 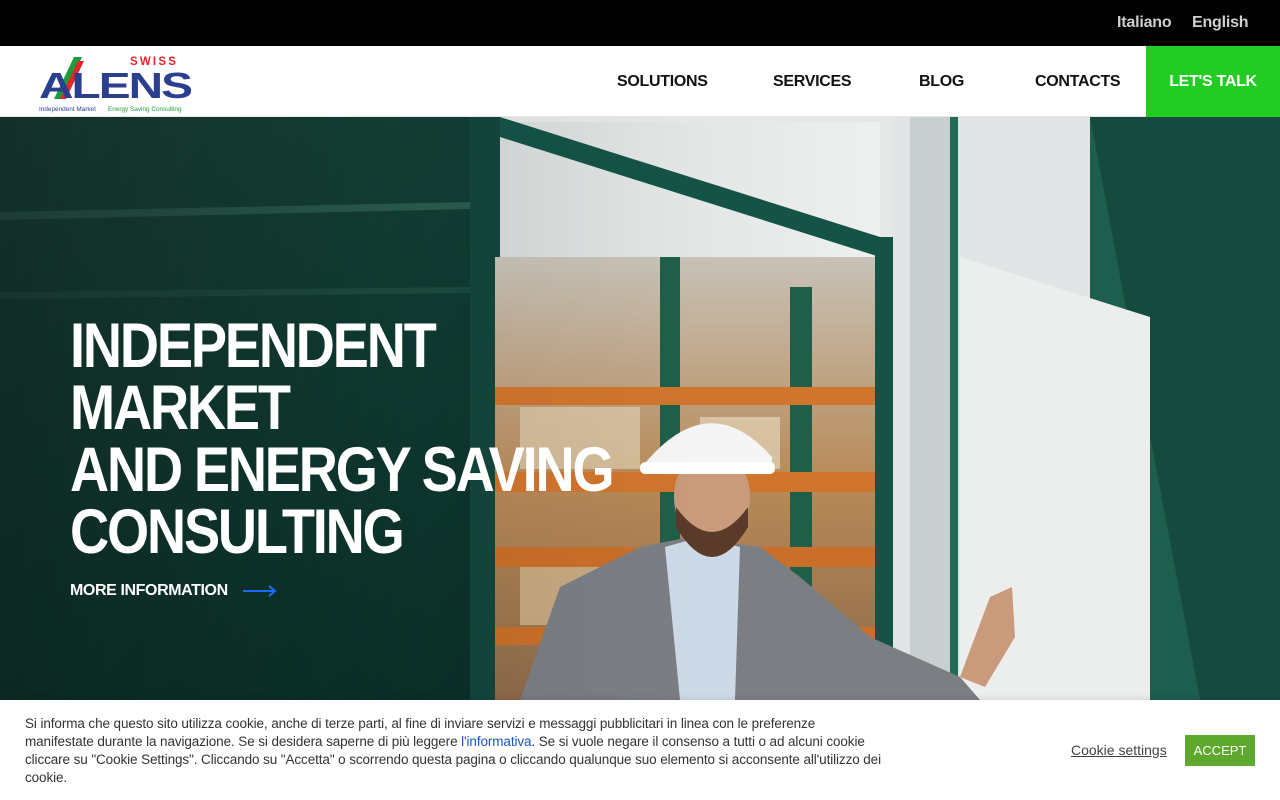 I want to click on language-italiano: Italiano, so click(x=1144, y=23).